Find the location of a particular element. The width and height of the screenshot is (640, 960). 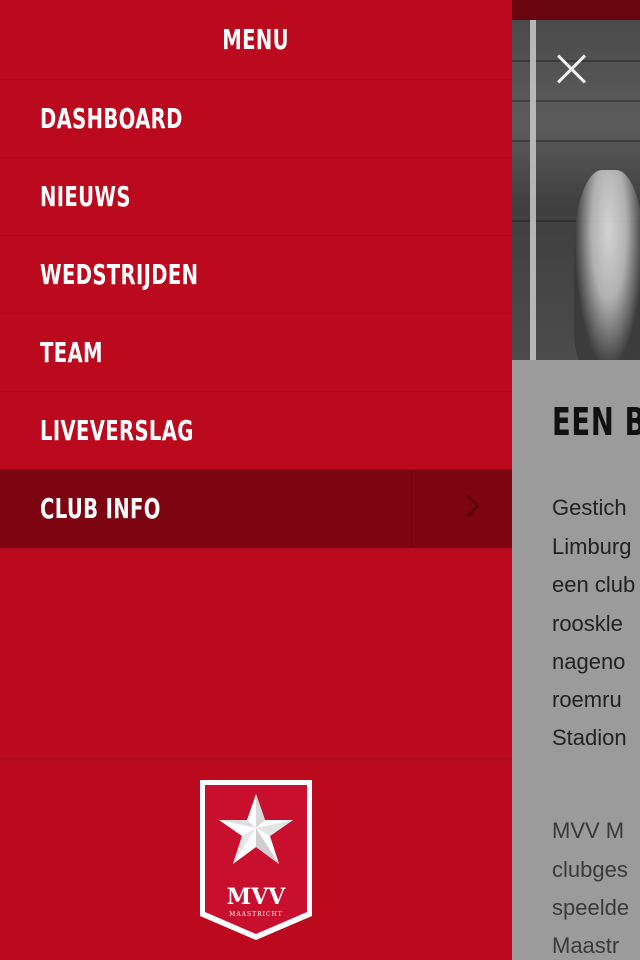

article-line: nageno is located at coordinates (589, 661).